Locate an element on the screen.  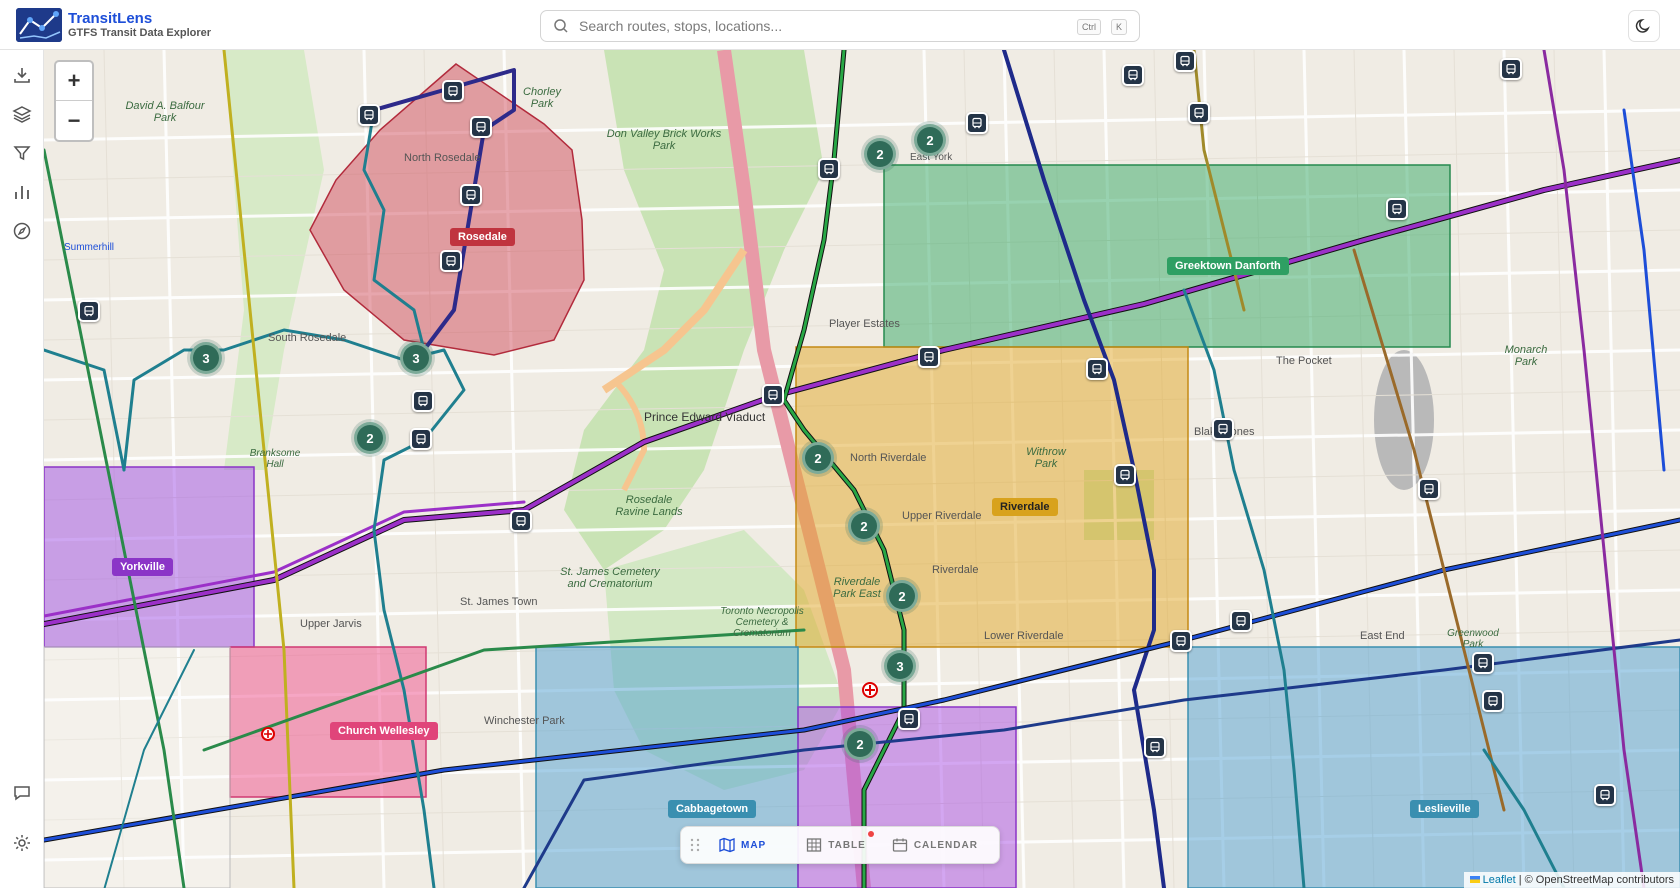
settings-button is located at coordinates (22, 843).